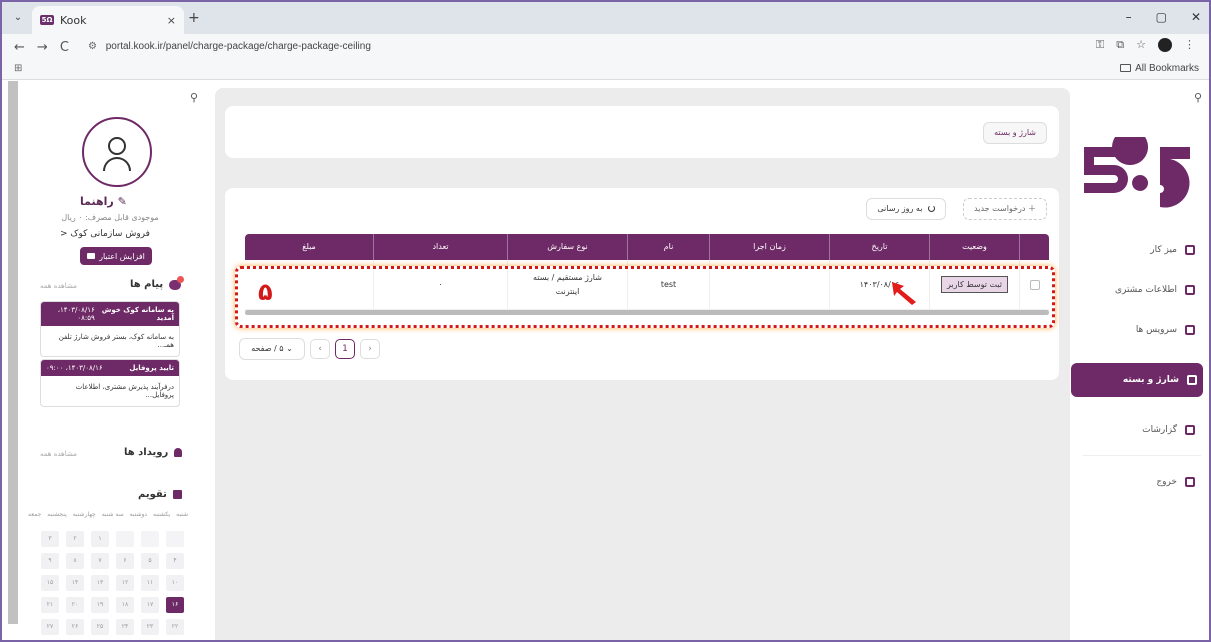 This screenshot has height=642, width=1211. I want to click on site-settings-icon: ⚙, so click(92, 46).